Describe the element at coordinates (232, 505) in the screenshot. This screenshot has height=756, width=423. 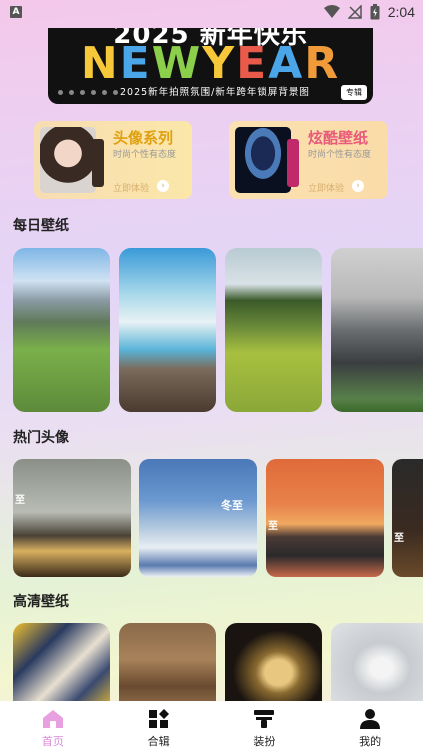
I see `avatar-overlay-text: 冬至` at that location.